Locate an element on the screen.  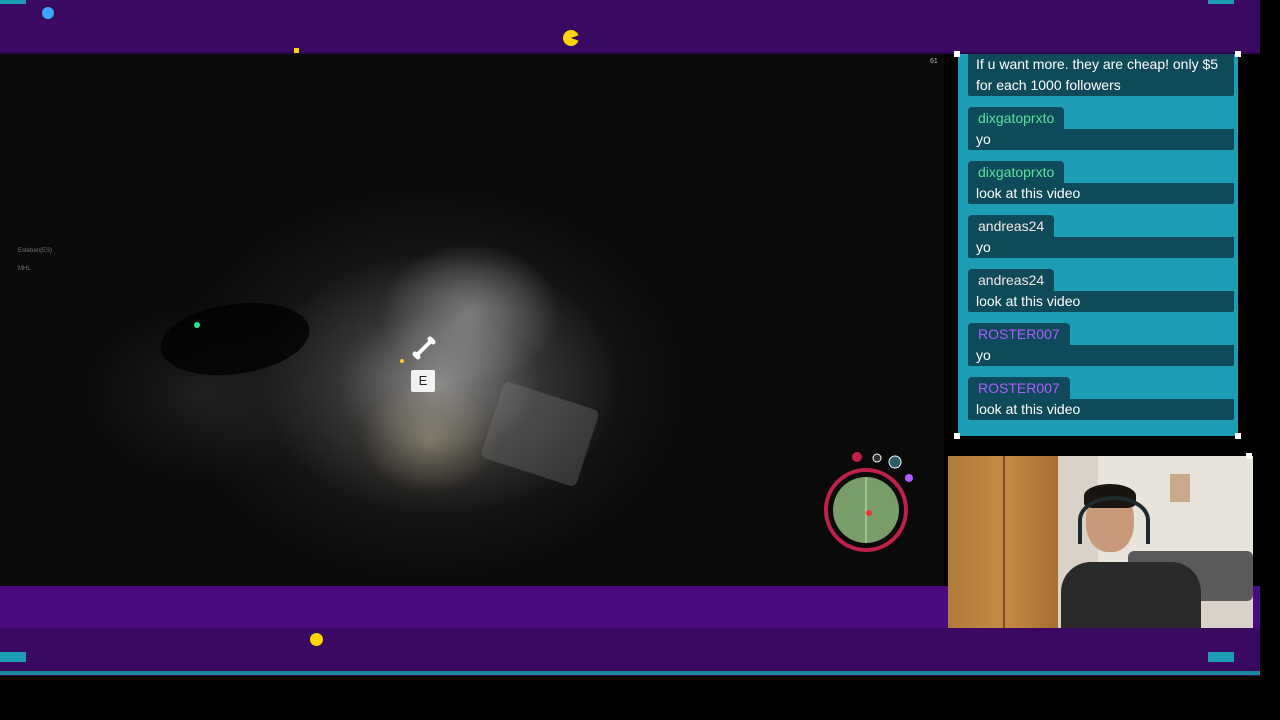
overlay-bottom-line is located at coordinates (630, 673).